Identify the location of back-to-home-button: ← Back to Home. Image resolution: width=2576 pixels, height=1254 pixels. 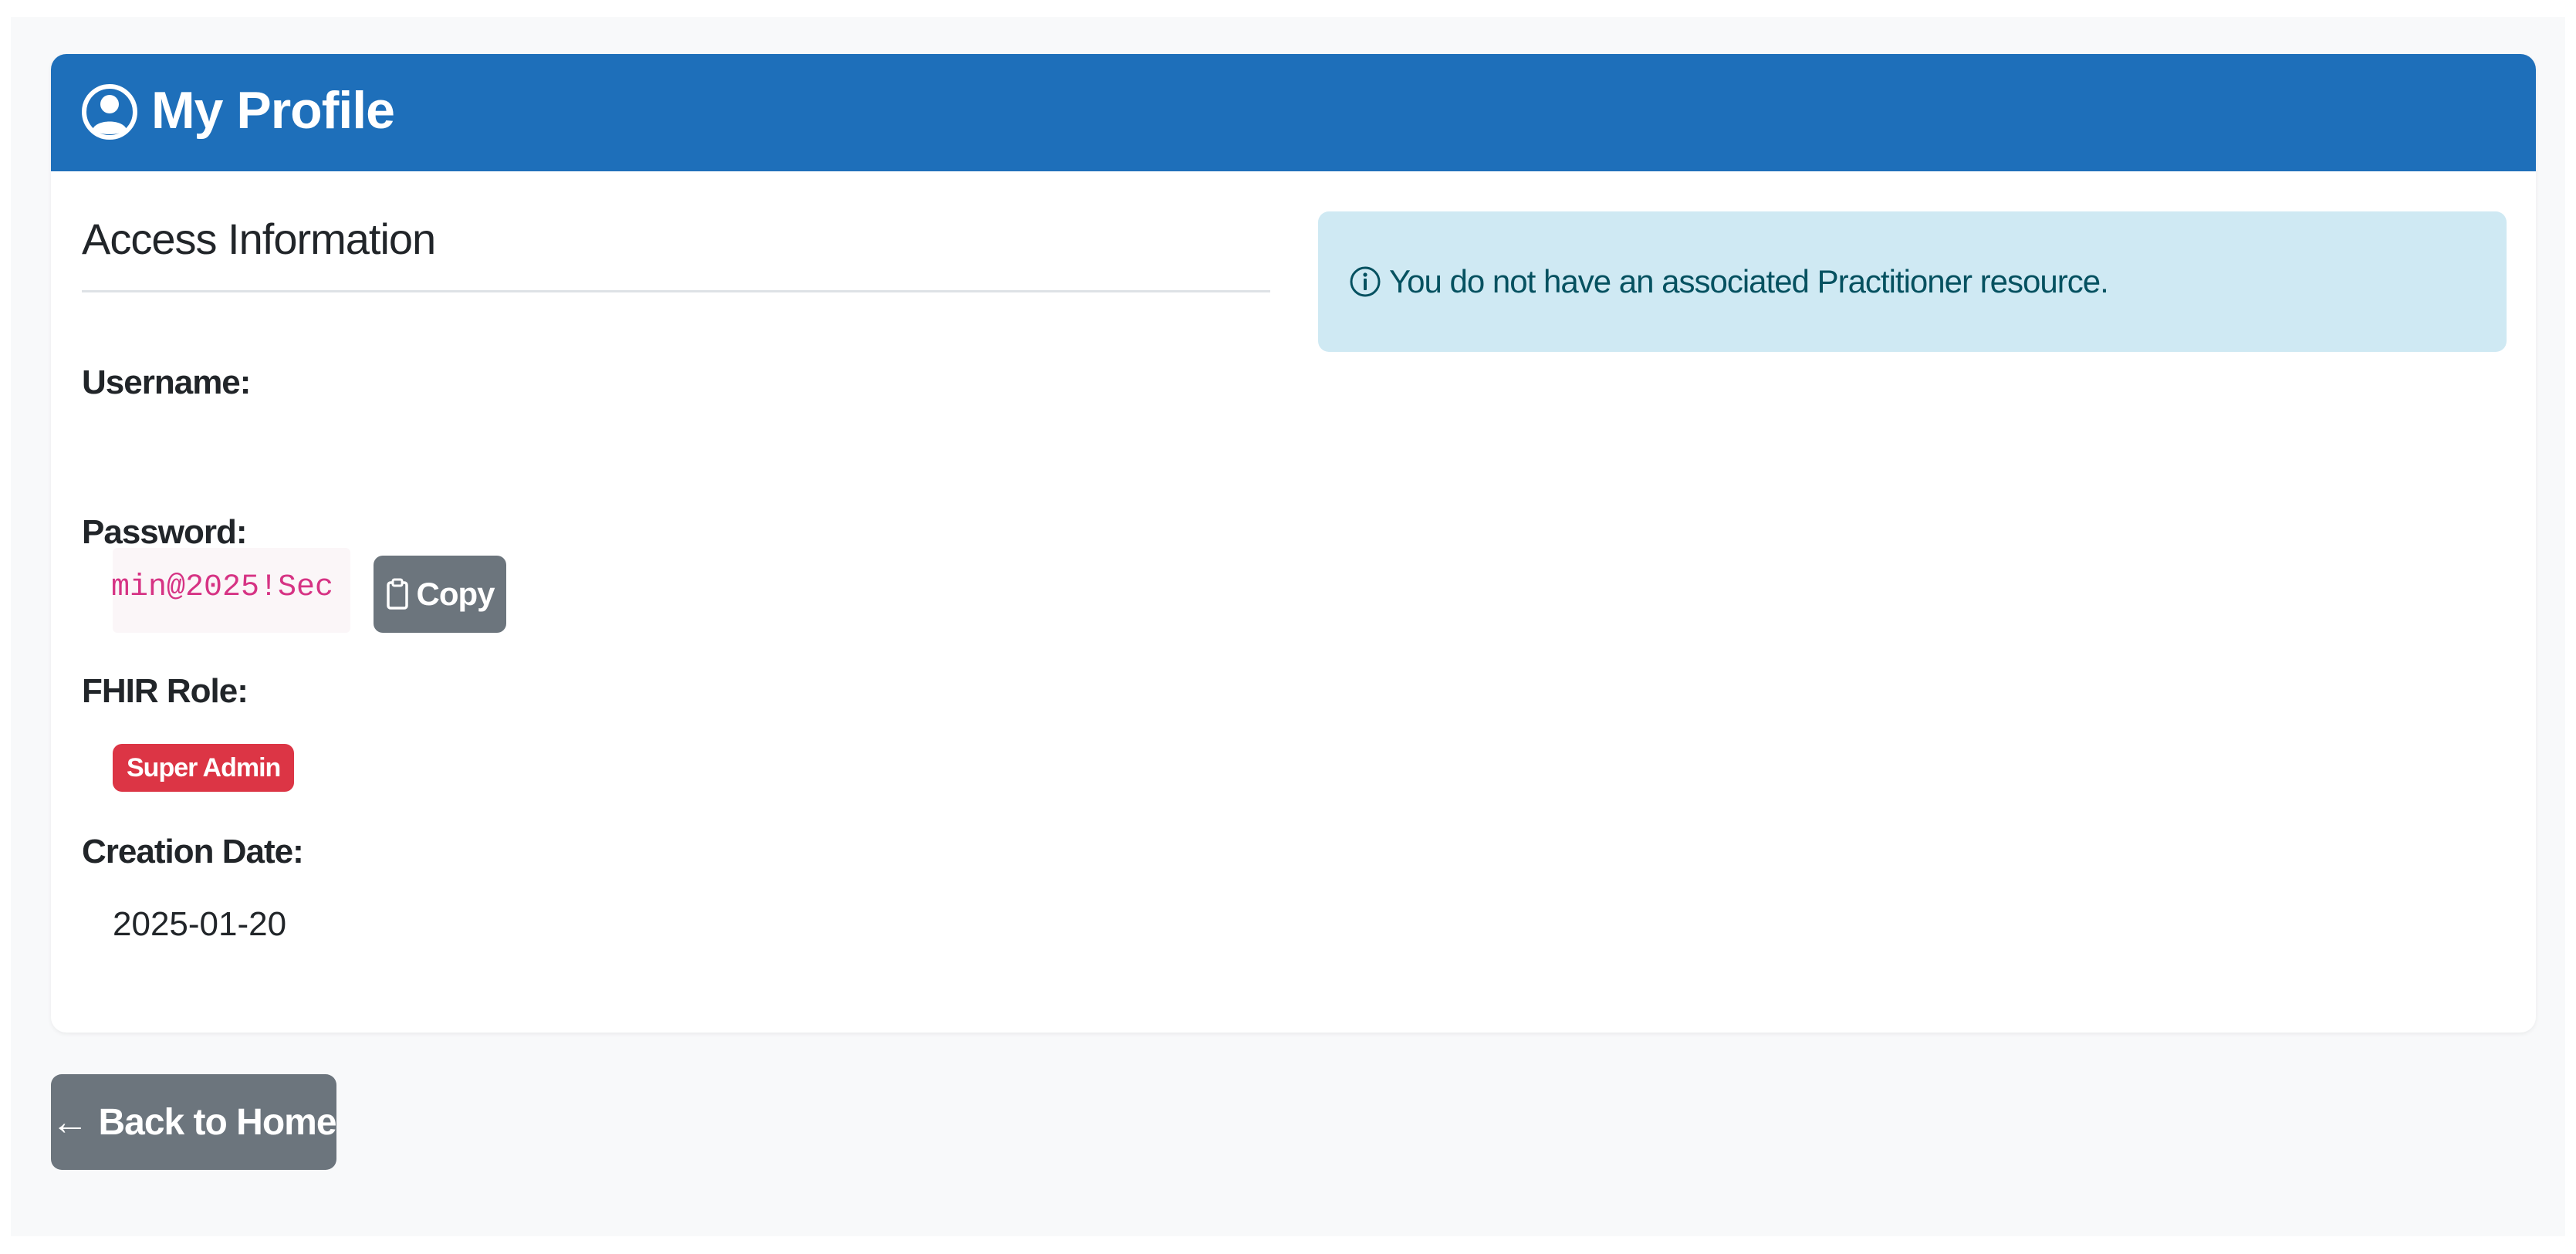
(194, 1122).